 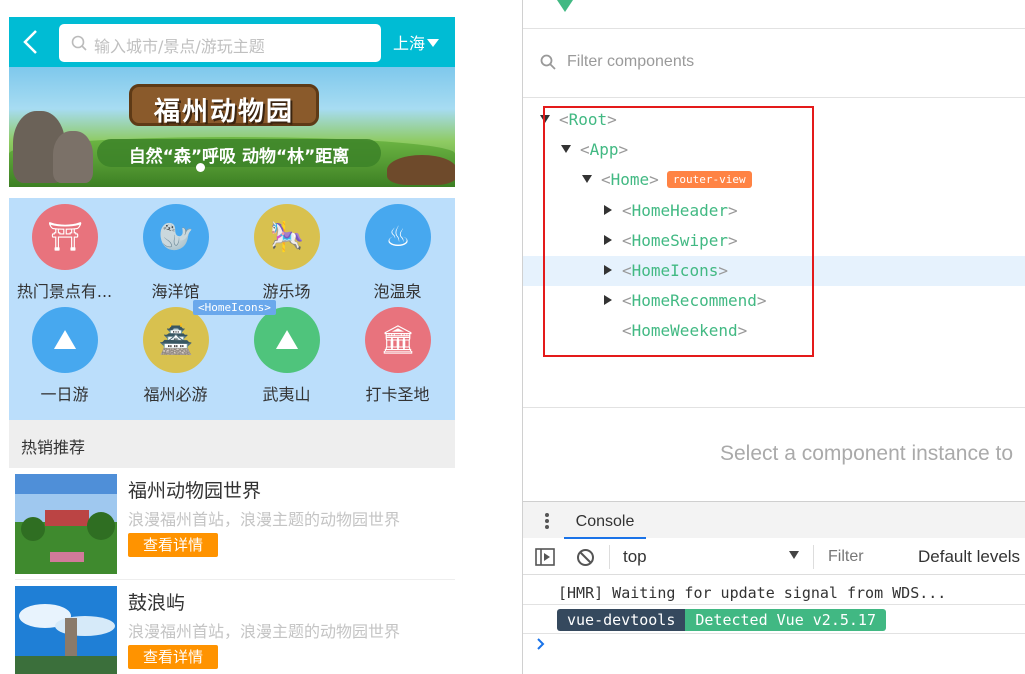 I want to click on home-icon-item: 🏯 福州必游, so click(x=175, y=353).